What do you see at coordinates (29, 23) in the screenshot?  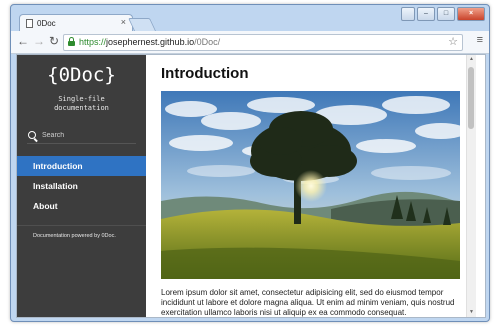 I see `document-icon` at bounding box center [29, 23].